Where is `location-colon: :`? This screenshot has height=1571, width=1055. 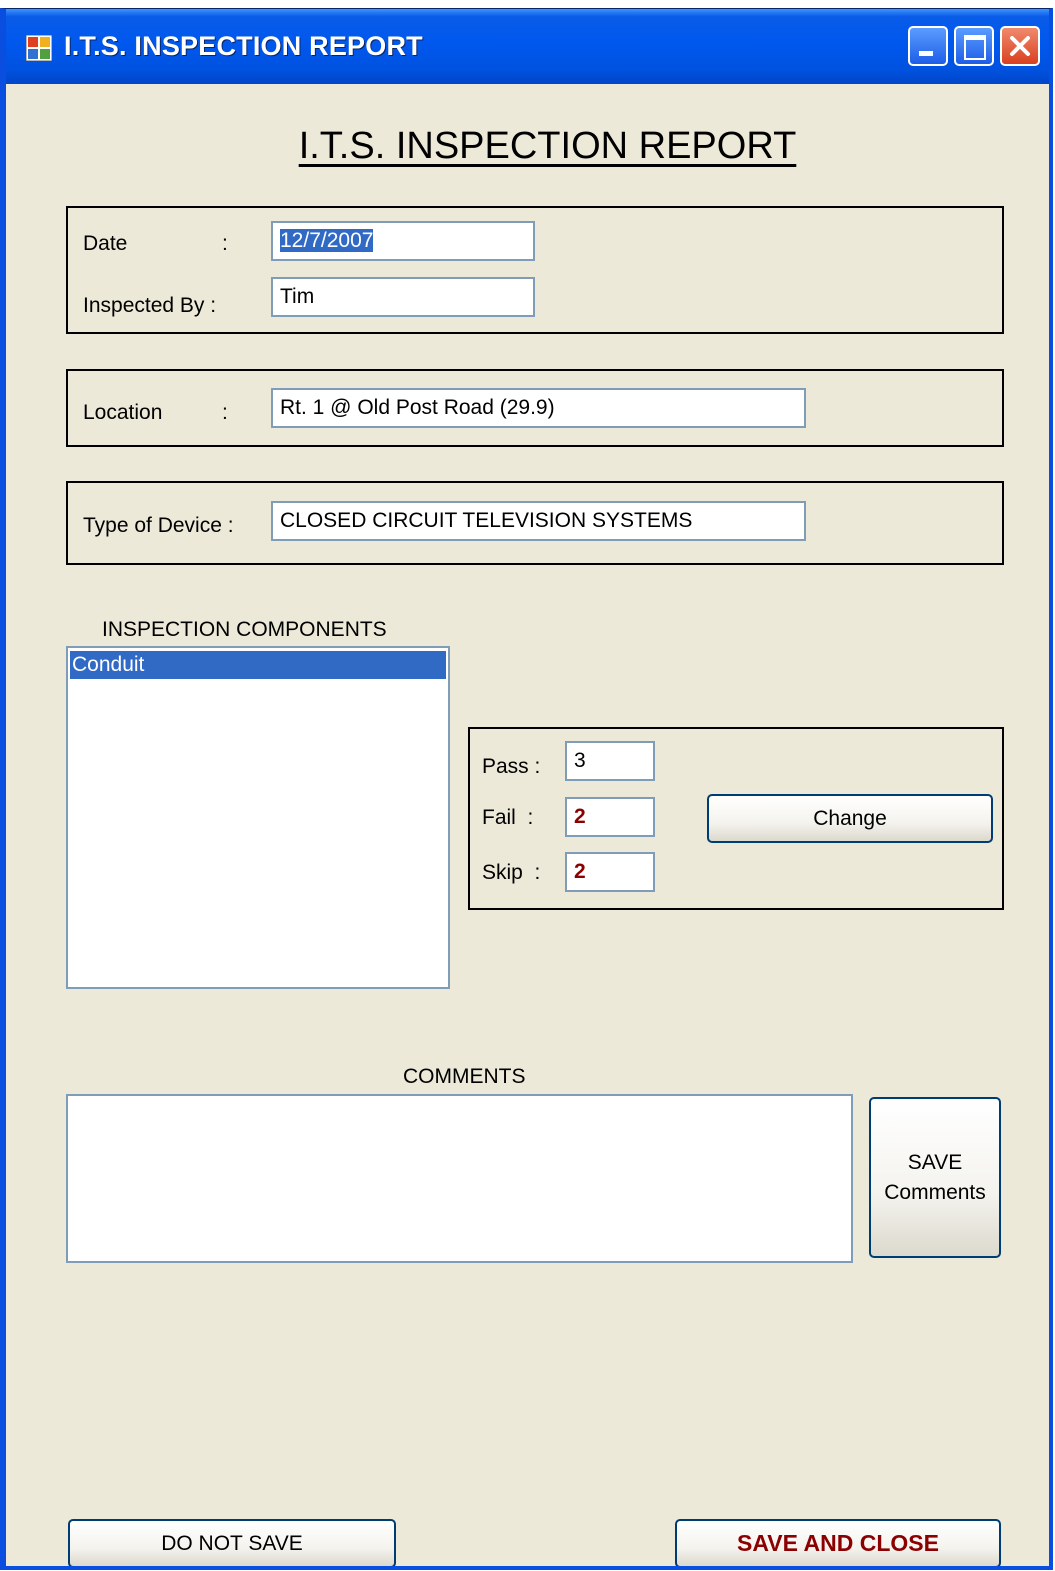
location-colon: : is located at coordinates (225, 412).